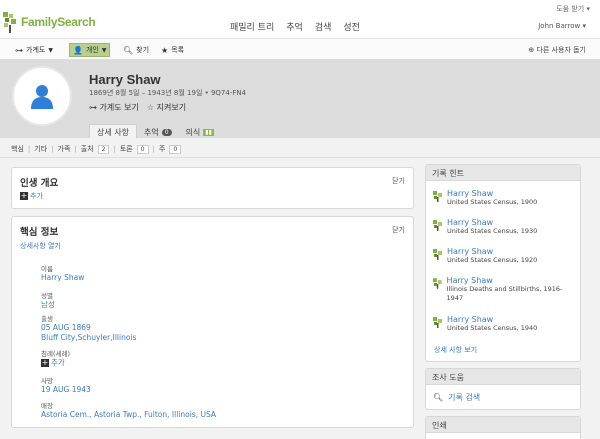  I want to click on list-label: 목록, so click(178, 50).